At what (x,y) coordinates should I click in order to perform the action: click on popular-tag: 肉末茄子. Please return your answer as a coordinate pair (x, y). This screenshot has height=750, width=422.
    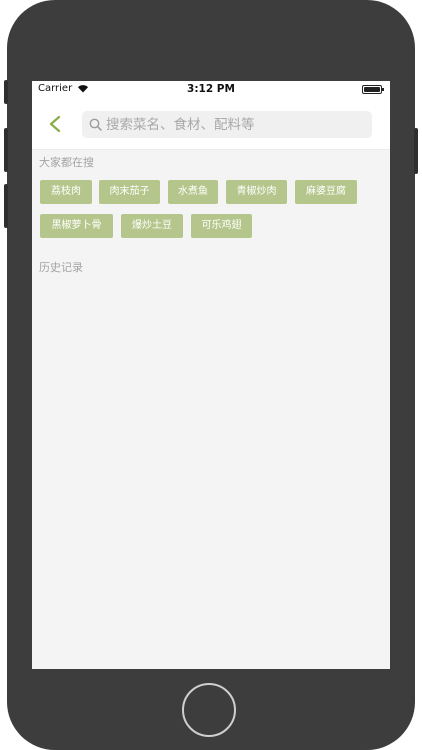
    Looking at the image, I should click on (129, 192).